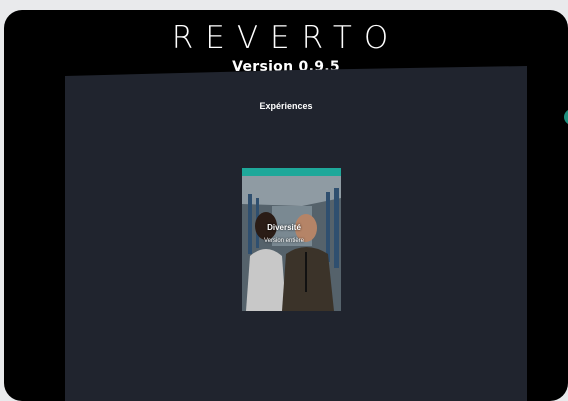 Image resolution: width=568 pixels, height=401 pixels. Describe the element at coordinates (284, 241) in the screenshot. I see `card-subtitle: Version entière` at that location.